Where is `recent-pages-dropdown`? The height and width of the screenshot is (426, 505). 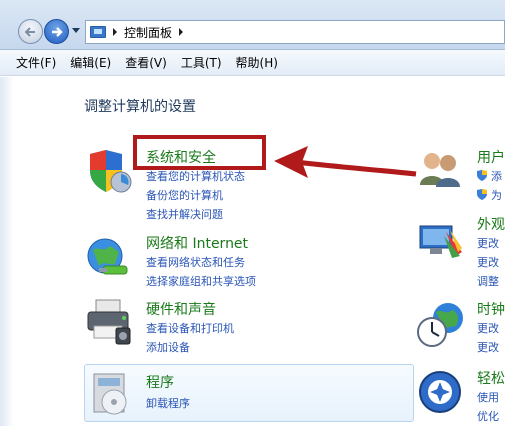 recent-pages-dropdown is located at coordinates (76, 30).